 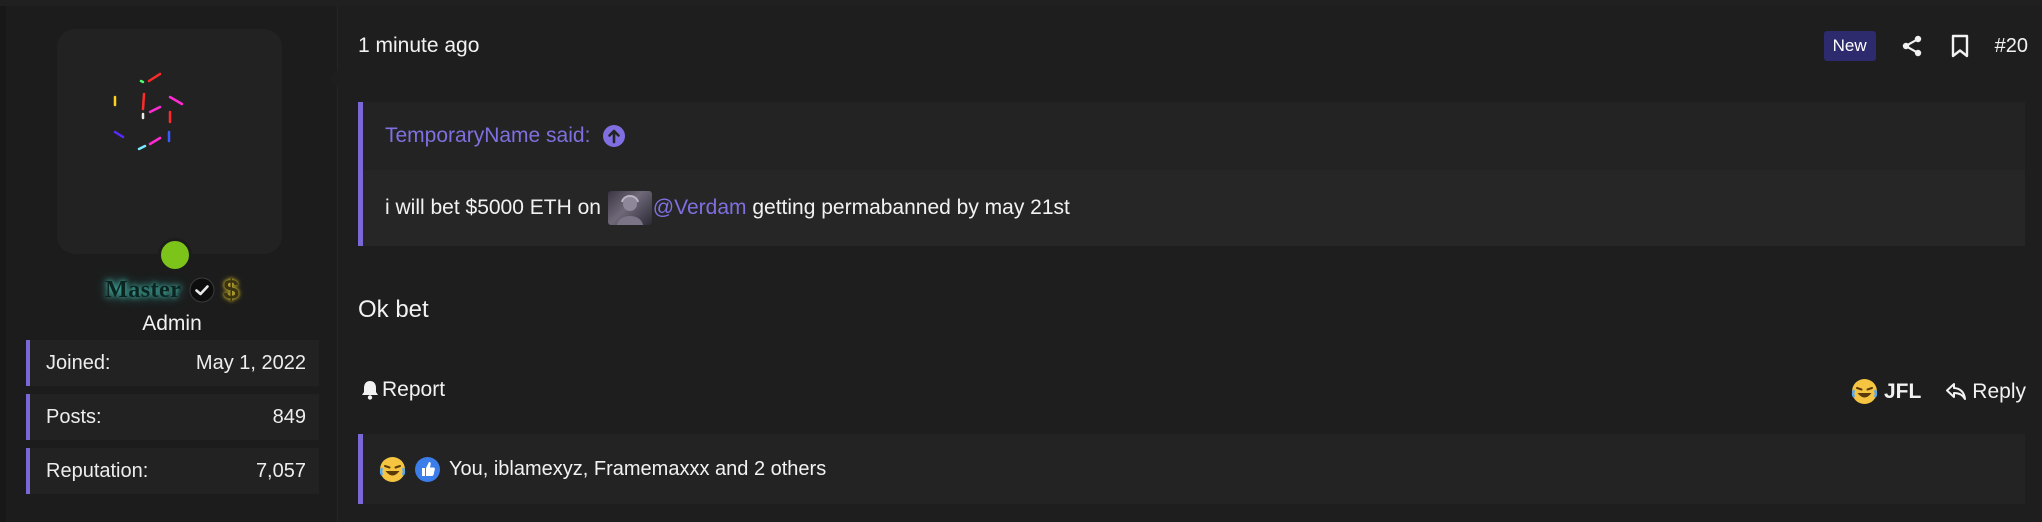 What do you see at coordinates (172, 323) in the screenshot?
I see `user-title: Admin` at bounding box center [172, 323].